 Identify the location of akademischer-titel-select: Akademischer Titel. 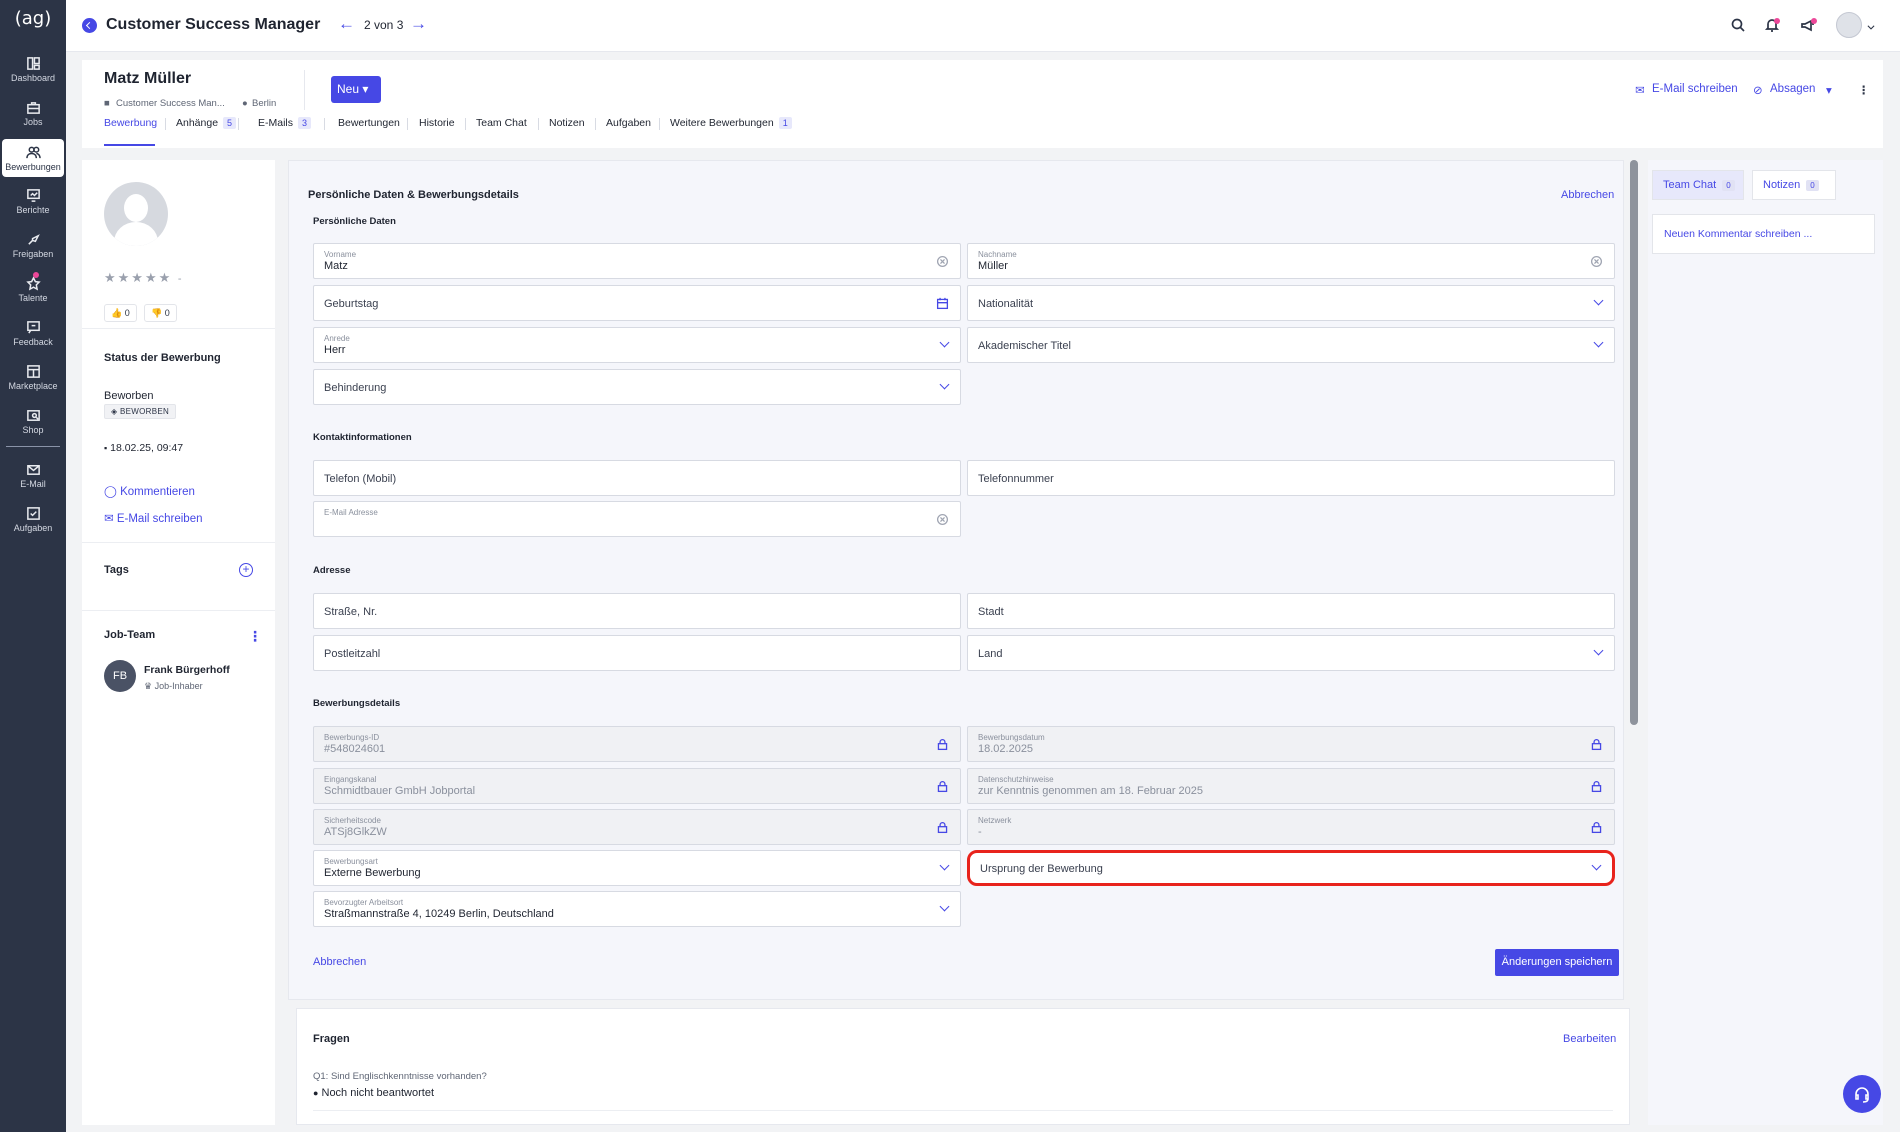
(1291, 345).